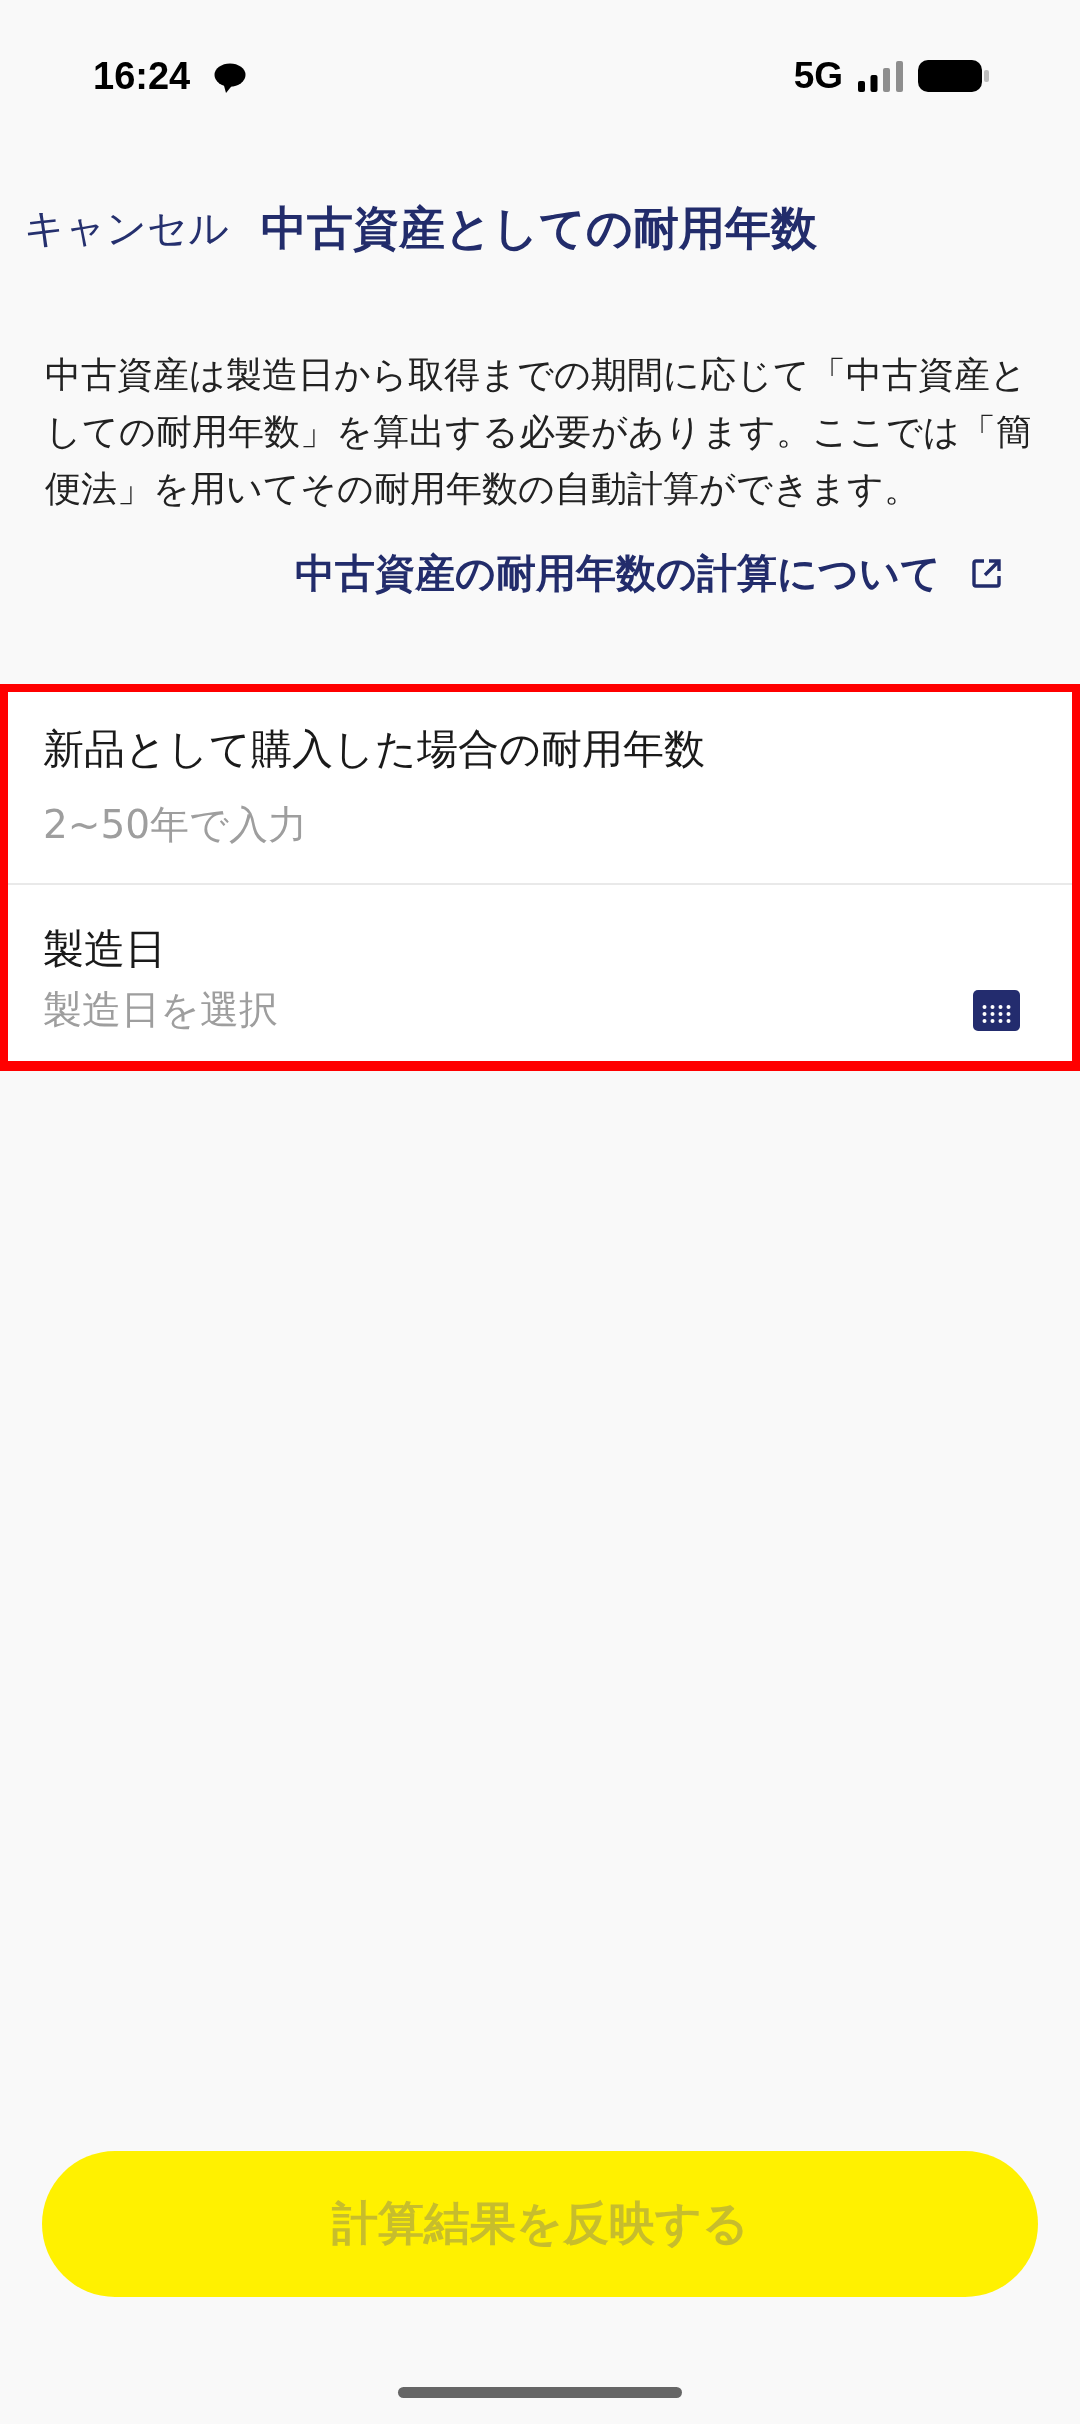 The height and width of the screenshot is (2424, 1080). What do you see at coordinates (105, 949) in the screenshot?
I see `field-label: 製造日` at bounding box center [105, 949].